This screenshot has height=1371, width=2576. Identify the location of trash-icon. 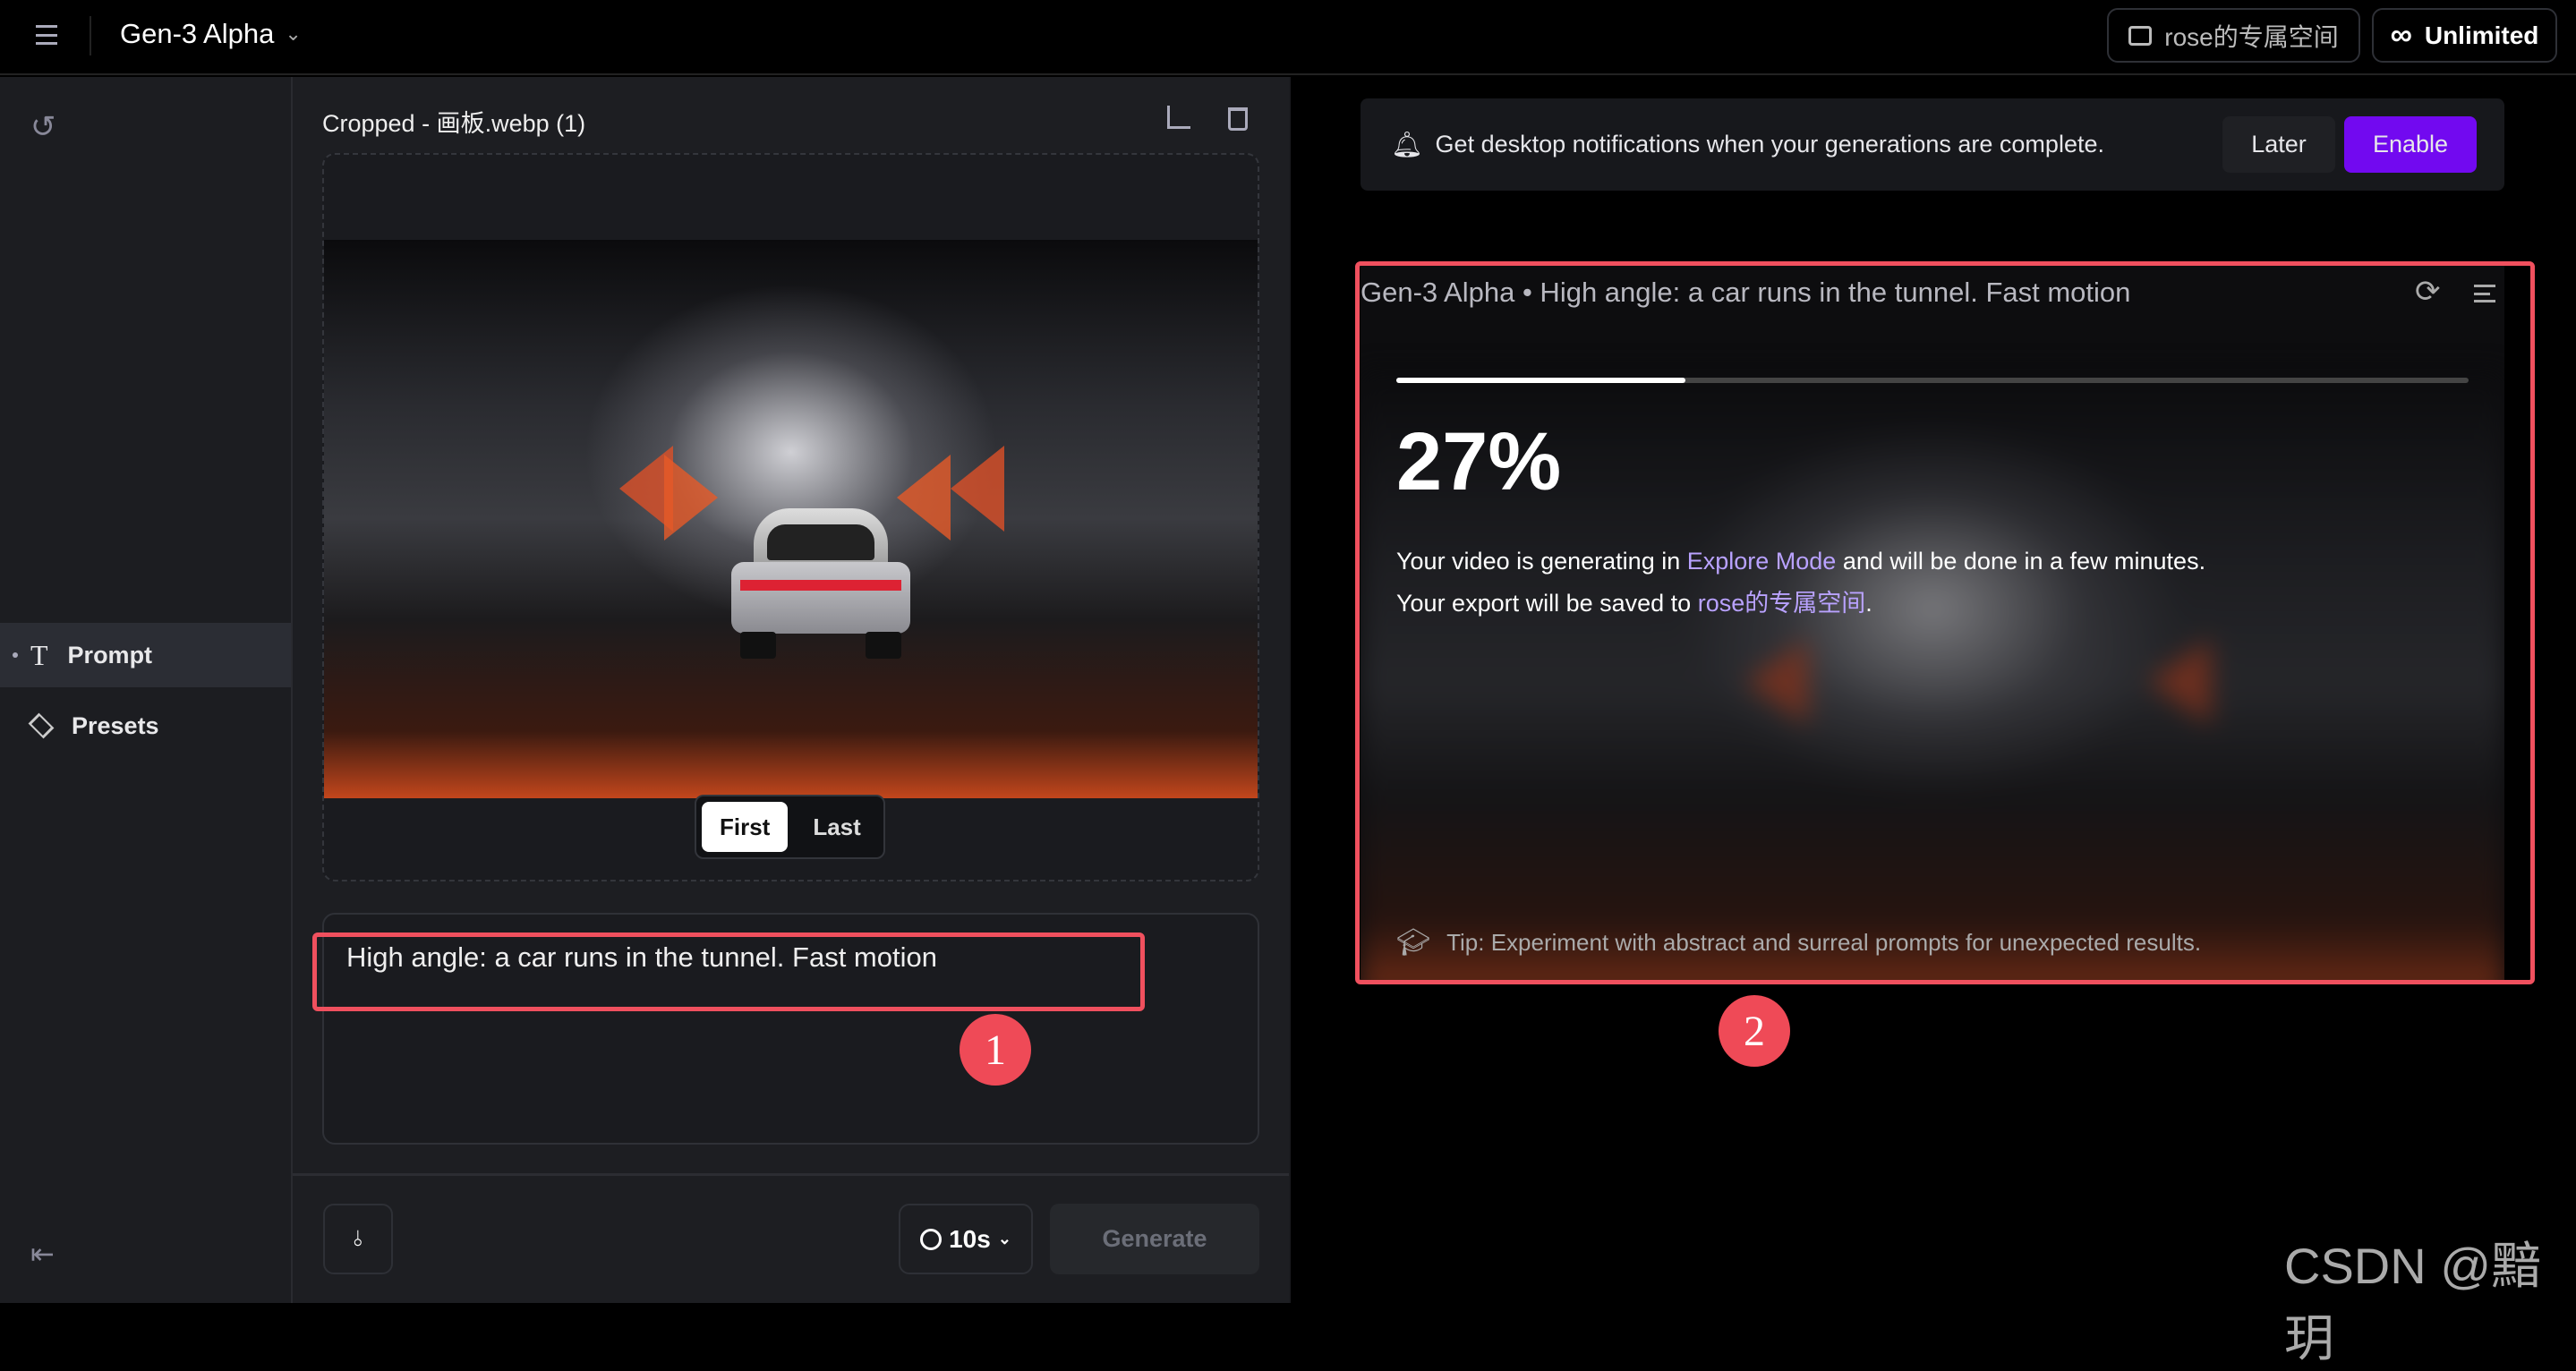
(1238, 119).